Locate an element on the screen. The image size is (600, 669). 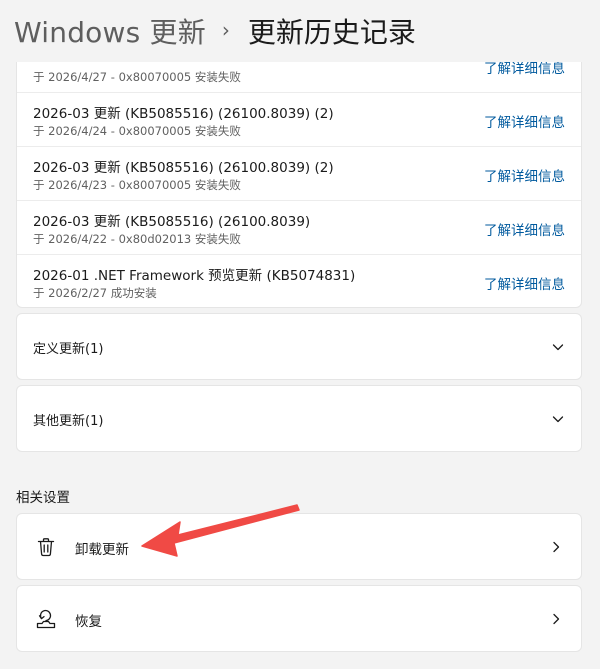
history-item-status: 于 2026/4/24 - 0x80070005 安装失败 is located at coordinates (137, 131).